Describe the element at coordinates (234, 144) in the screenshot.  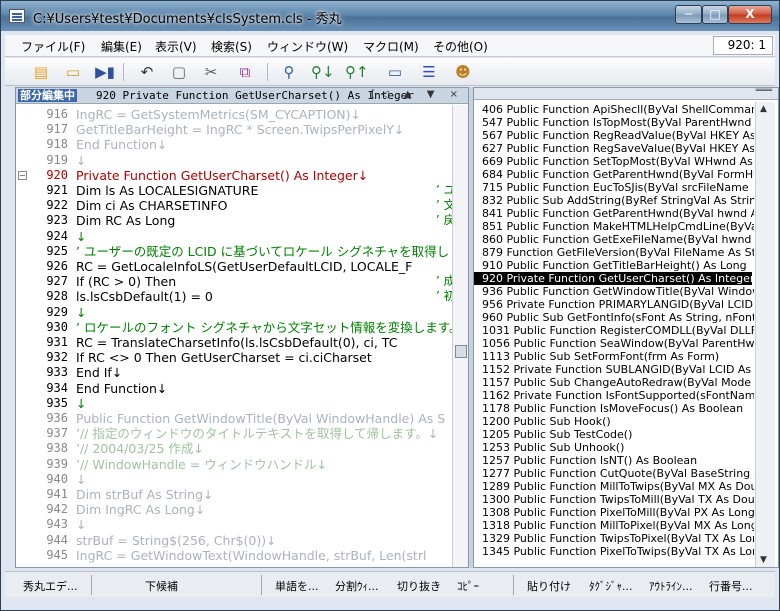
I see `code-line: 918 End Function↓` at that location.